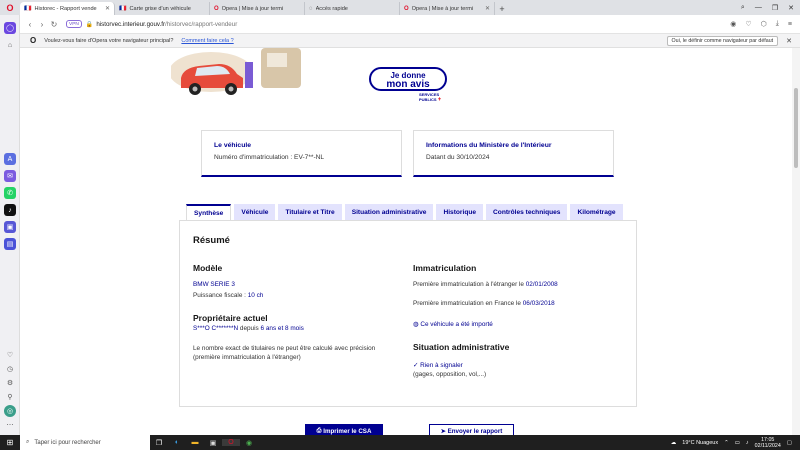 The width and height of the screenshot is (800, 450). What do you see at coordinates (10, 425) in the screenshot?
I see `more-icon: ⋯` at bounding box center [10, 425].